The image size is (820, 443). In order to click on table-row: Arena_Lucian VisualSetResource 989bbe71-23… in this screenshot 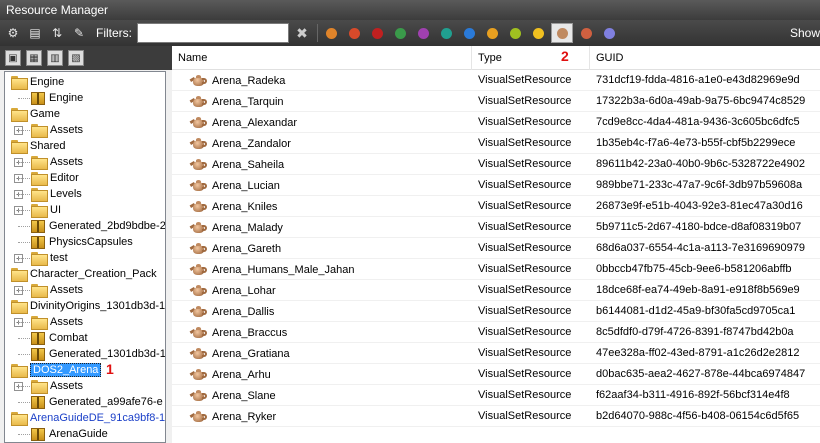, I will do `click(496, 185)`.